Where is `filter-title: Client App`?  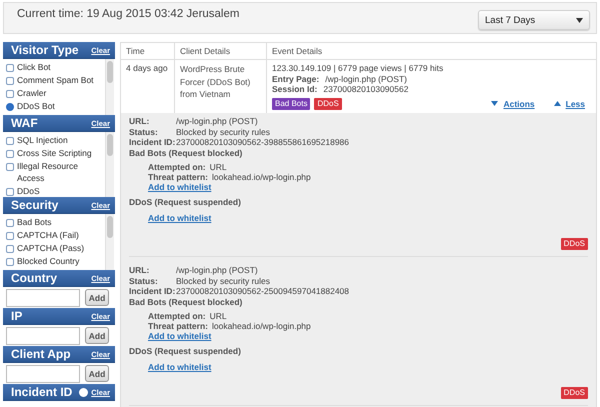 filter-title: Client App is located at coordinates (41, 354).